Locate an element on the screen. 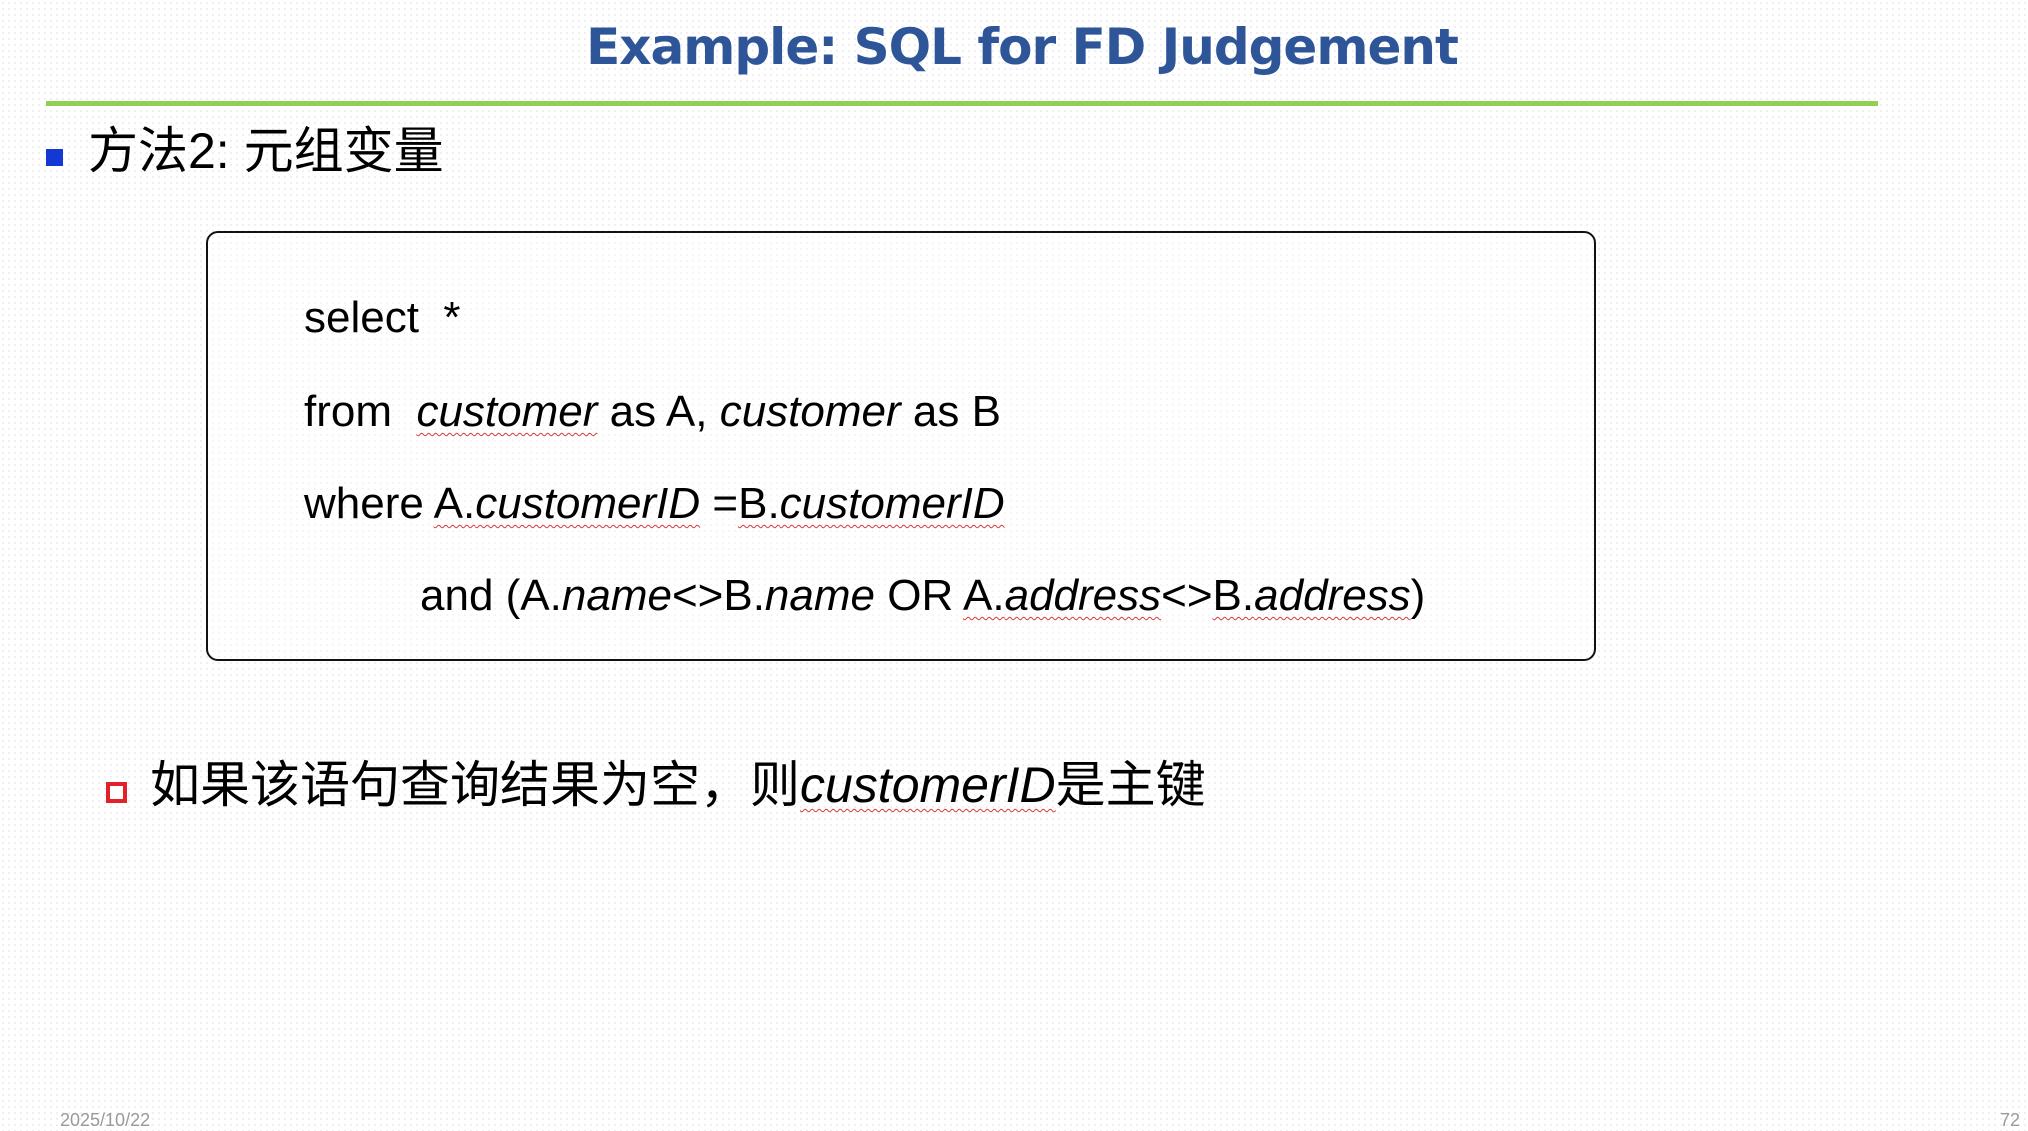  note-suffix: 是主键 is located at coordinates (1130, 785).